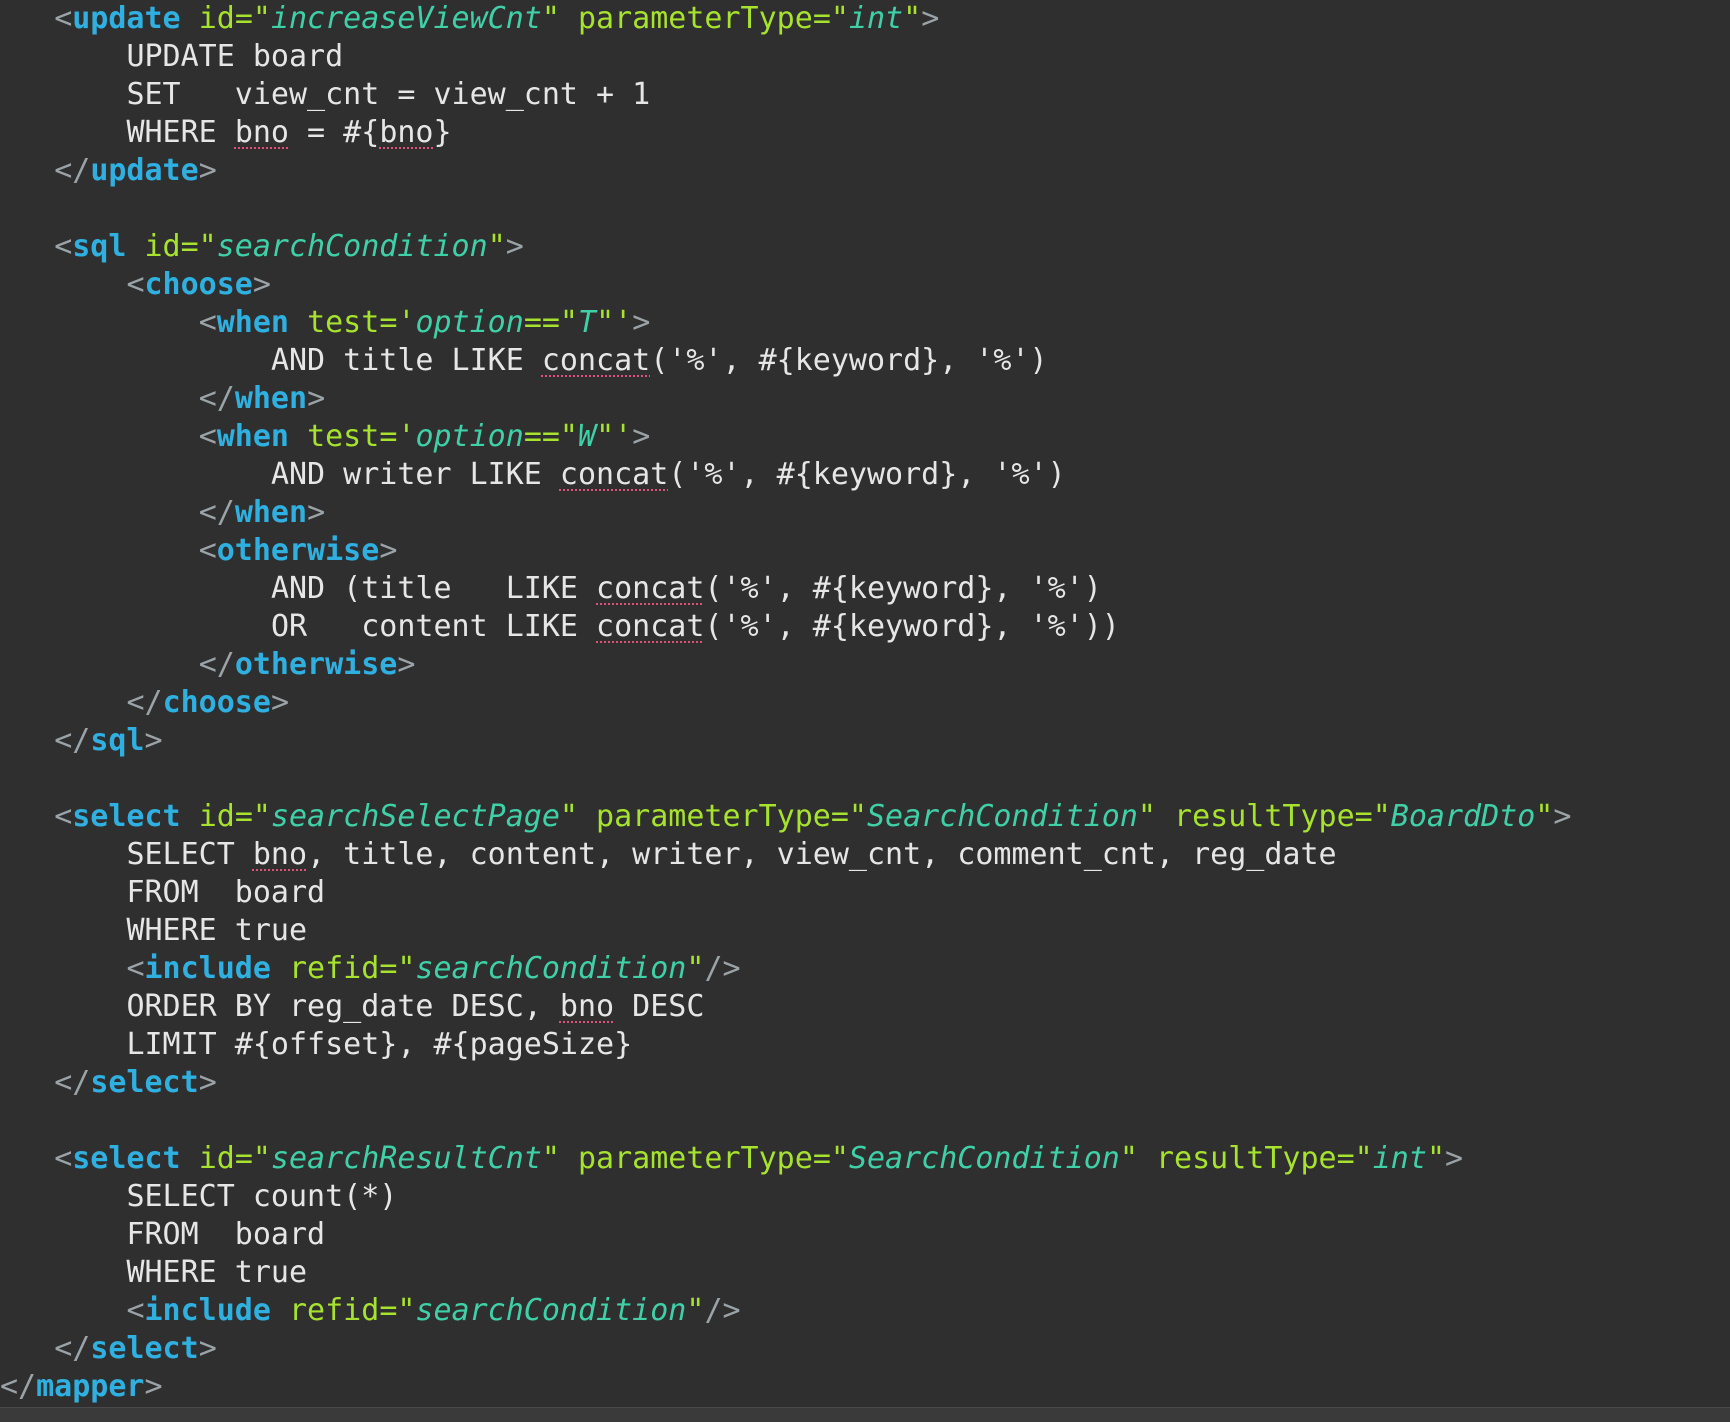 Image resolution: width=1730 pixels, height=1422 pixels. Describe the element at coordinates (865, 95) in the screenshot. I see `code-line: SET view_cnt = view_cnt + 1` at that location.